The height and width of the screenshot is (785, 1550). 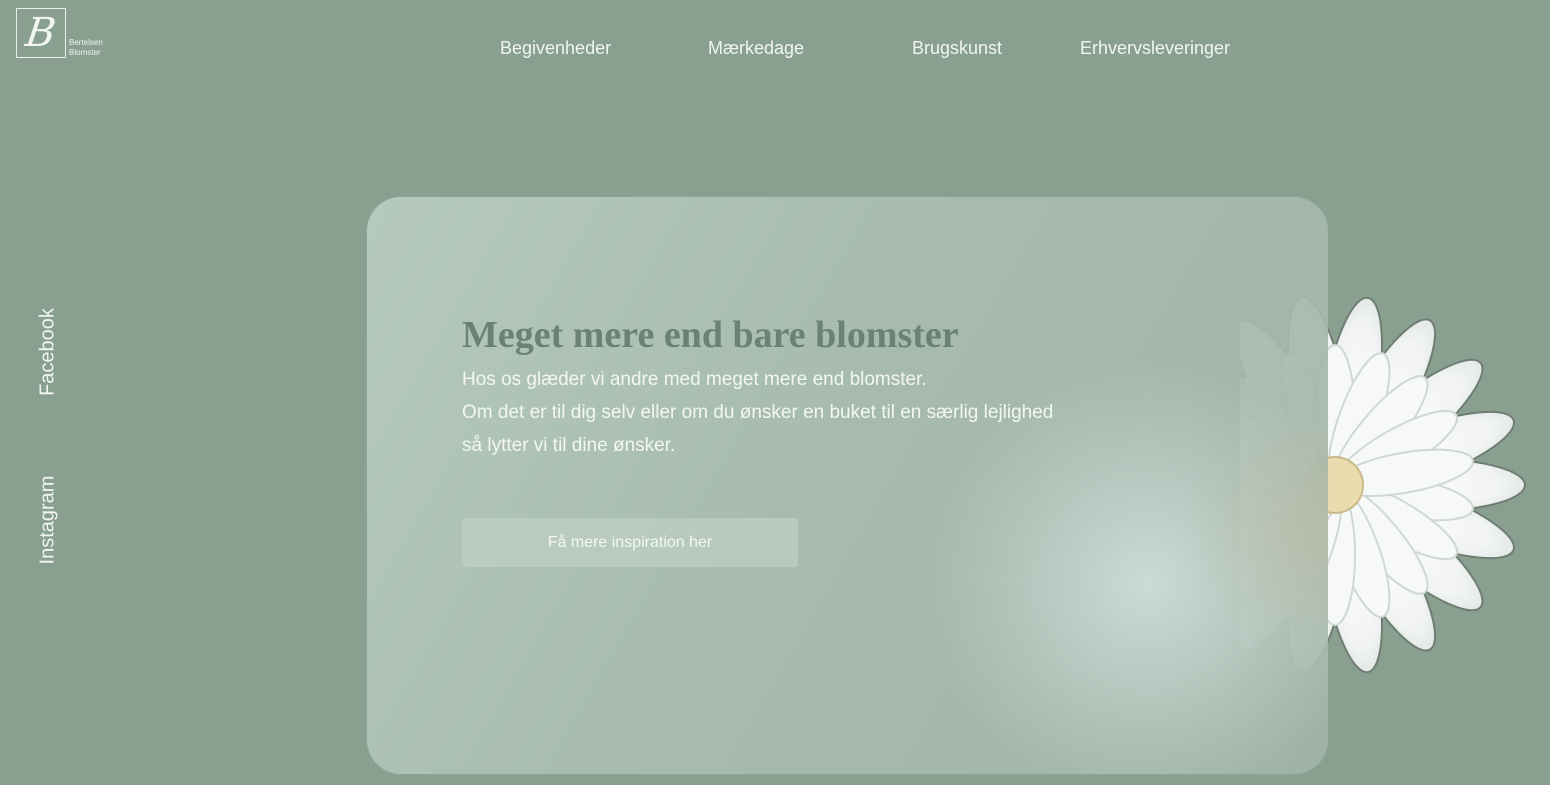 I want to click on card-glow-warm, so click(x=1237, y=527).